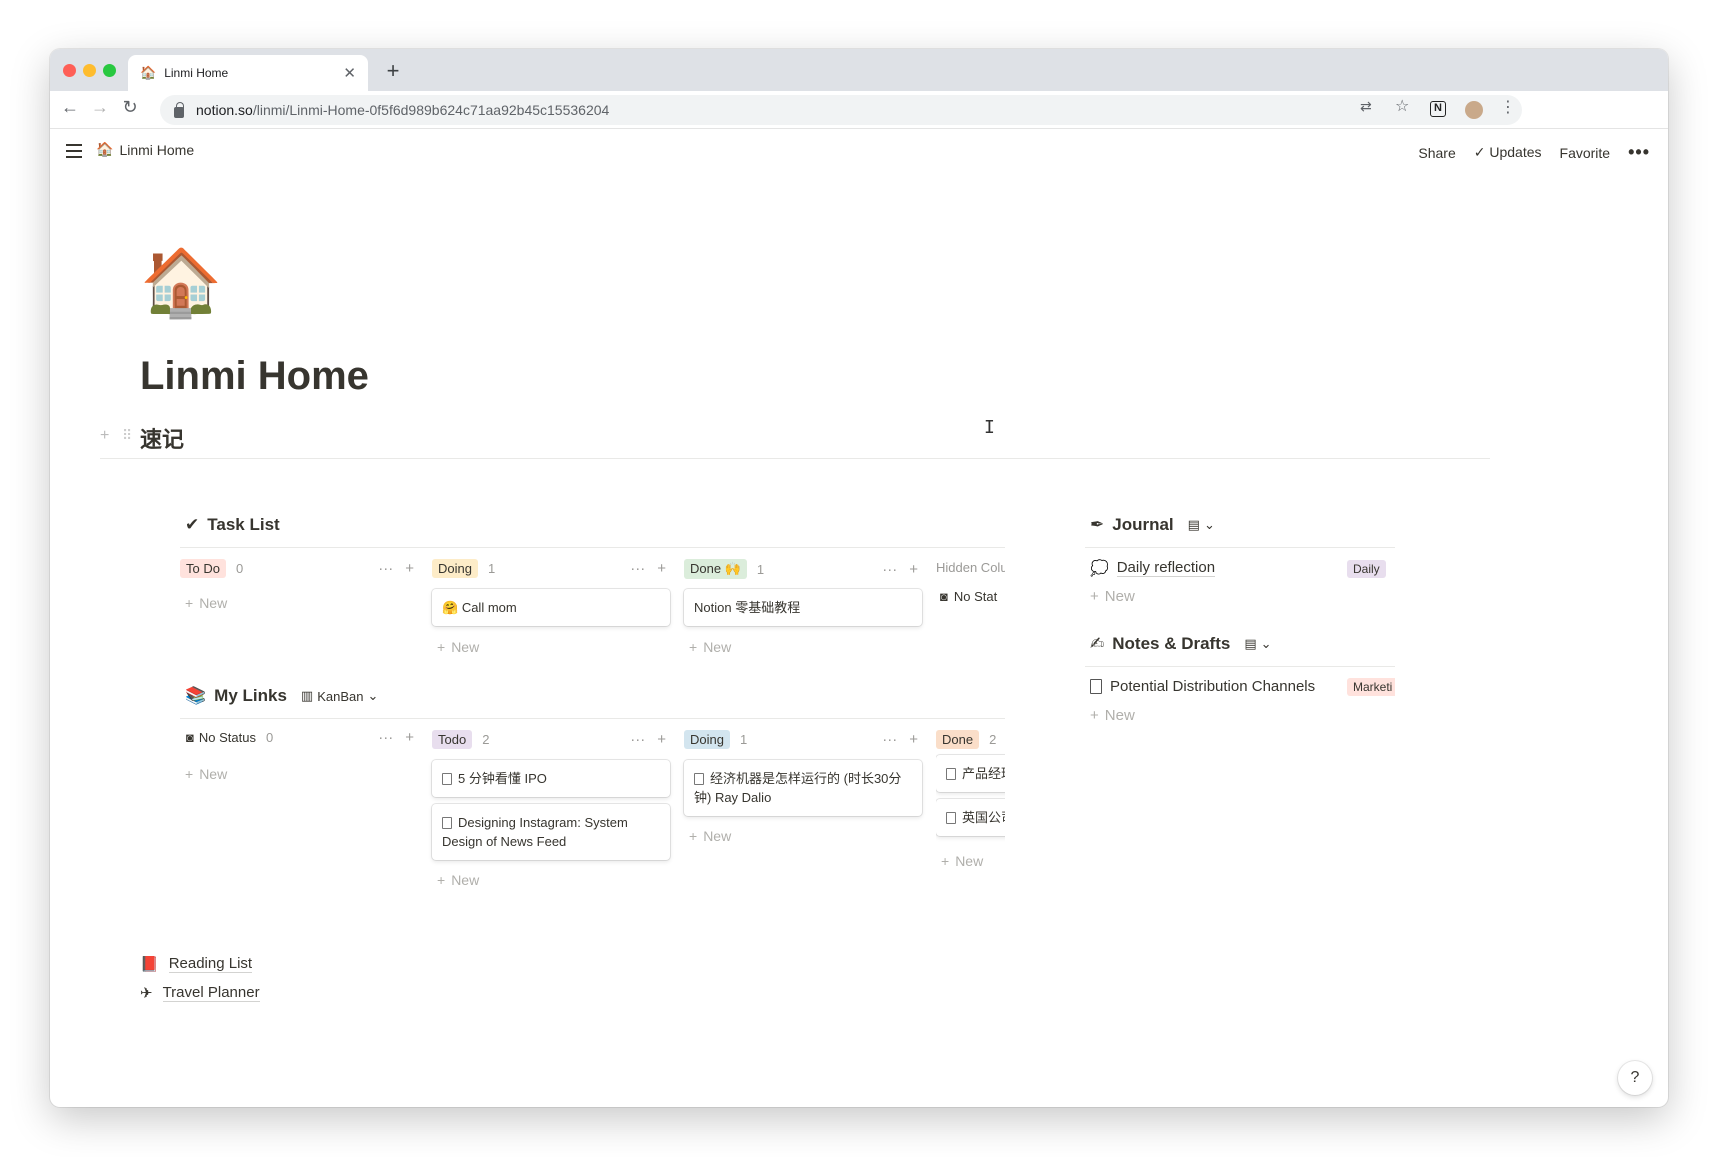  What do you see at coordinates (970, 596) in the screenshot?
I see `hidden-column-item: ◙ No Stat` at bounding box center [970, 596].